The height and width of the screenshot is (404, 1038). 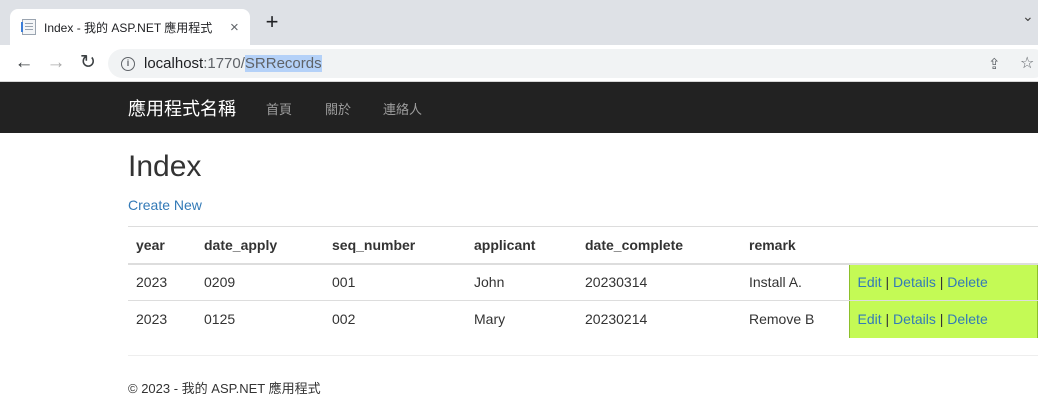 What do you see at coordinates (943, 245) in the screenshot?
I see `column-header-actions` at bounding box center [943, 245].